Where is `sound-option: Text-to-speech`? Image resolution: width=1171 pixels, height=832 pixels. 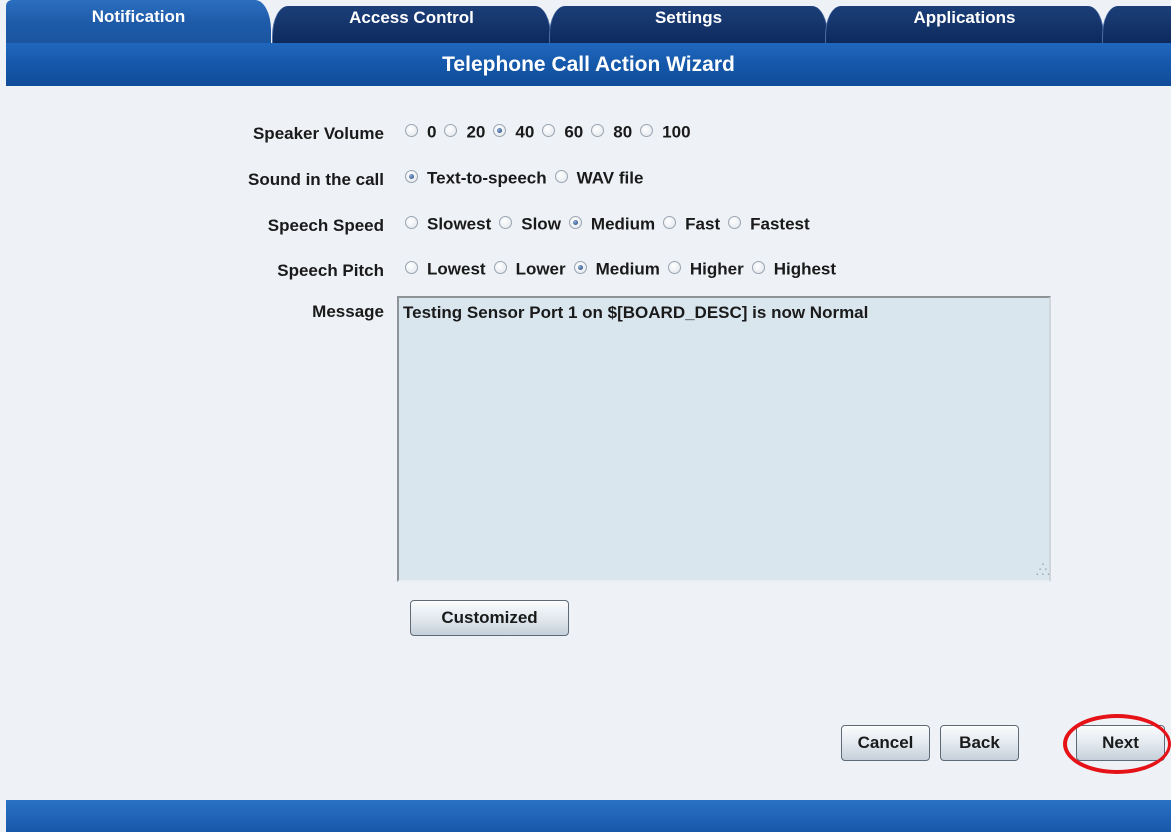 sound-option: Text-to-speech is located at coordinates (476, 178).